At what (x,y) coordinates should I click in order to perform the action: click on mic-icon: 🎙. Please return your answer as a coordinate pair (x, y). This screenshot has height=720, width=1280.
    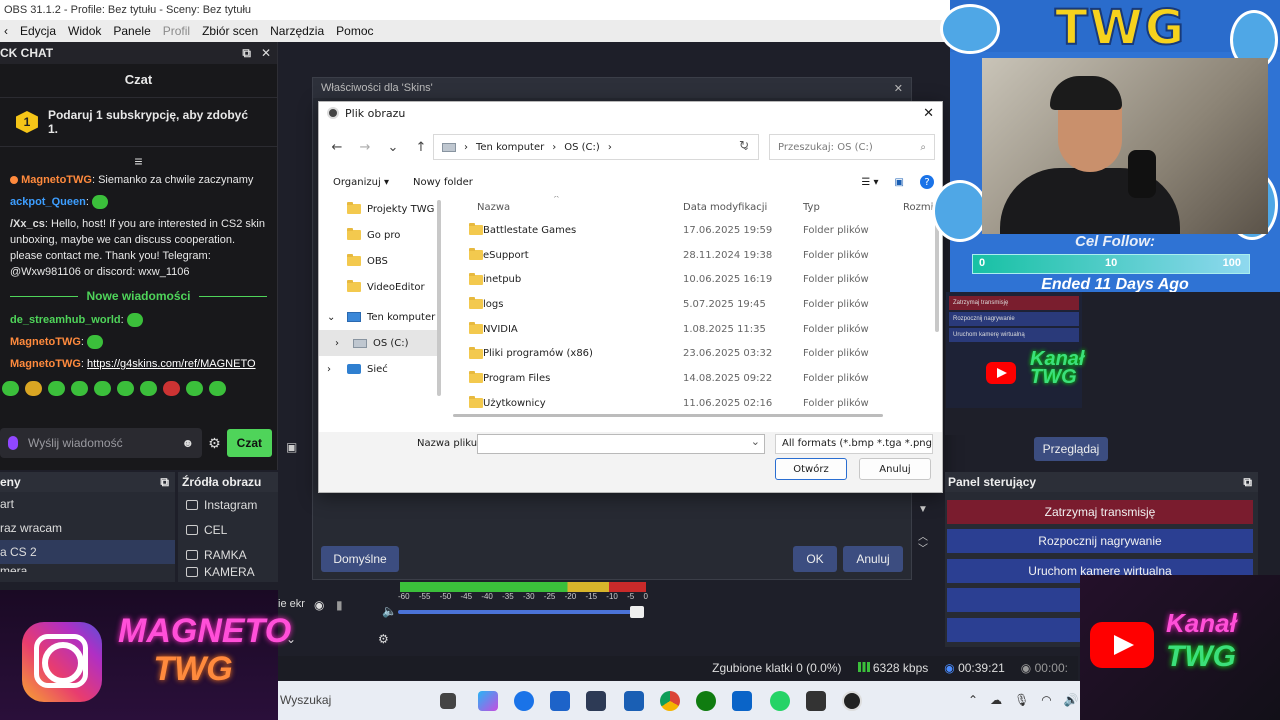
    Looking at the image, I should click on (1021, 700).